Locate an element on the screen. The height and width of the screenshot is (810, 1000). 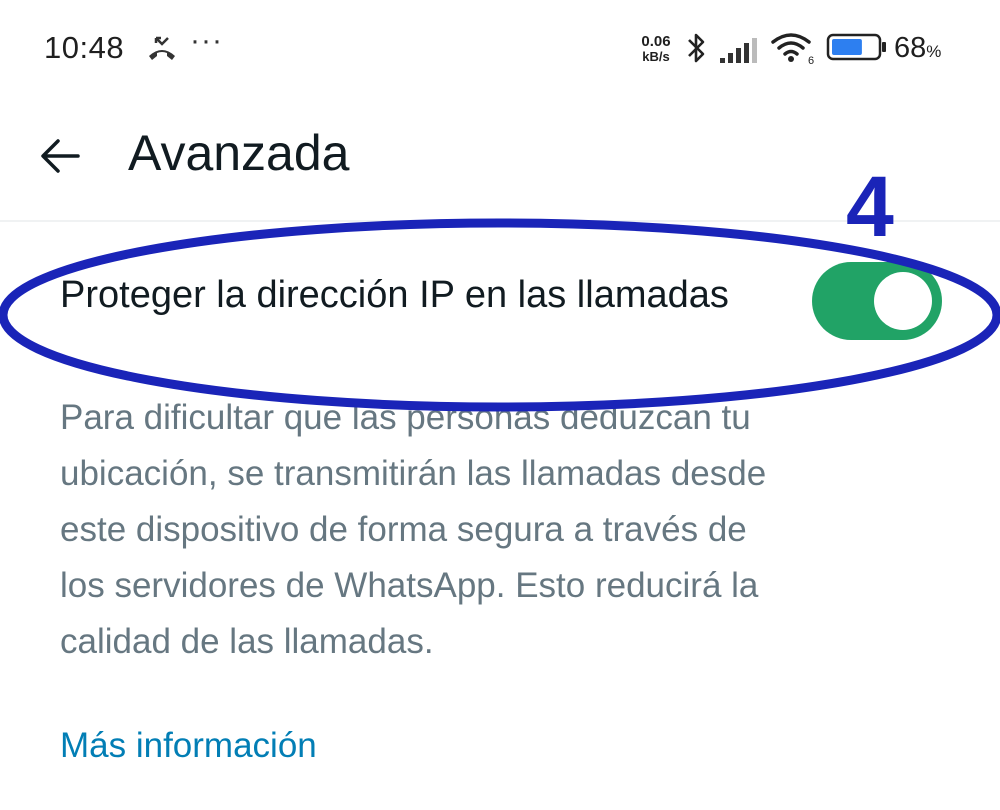
network-speed: 0.06 kB/s is located at coordinates (656, 49).